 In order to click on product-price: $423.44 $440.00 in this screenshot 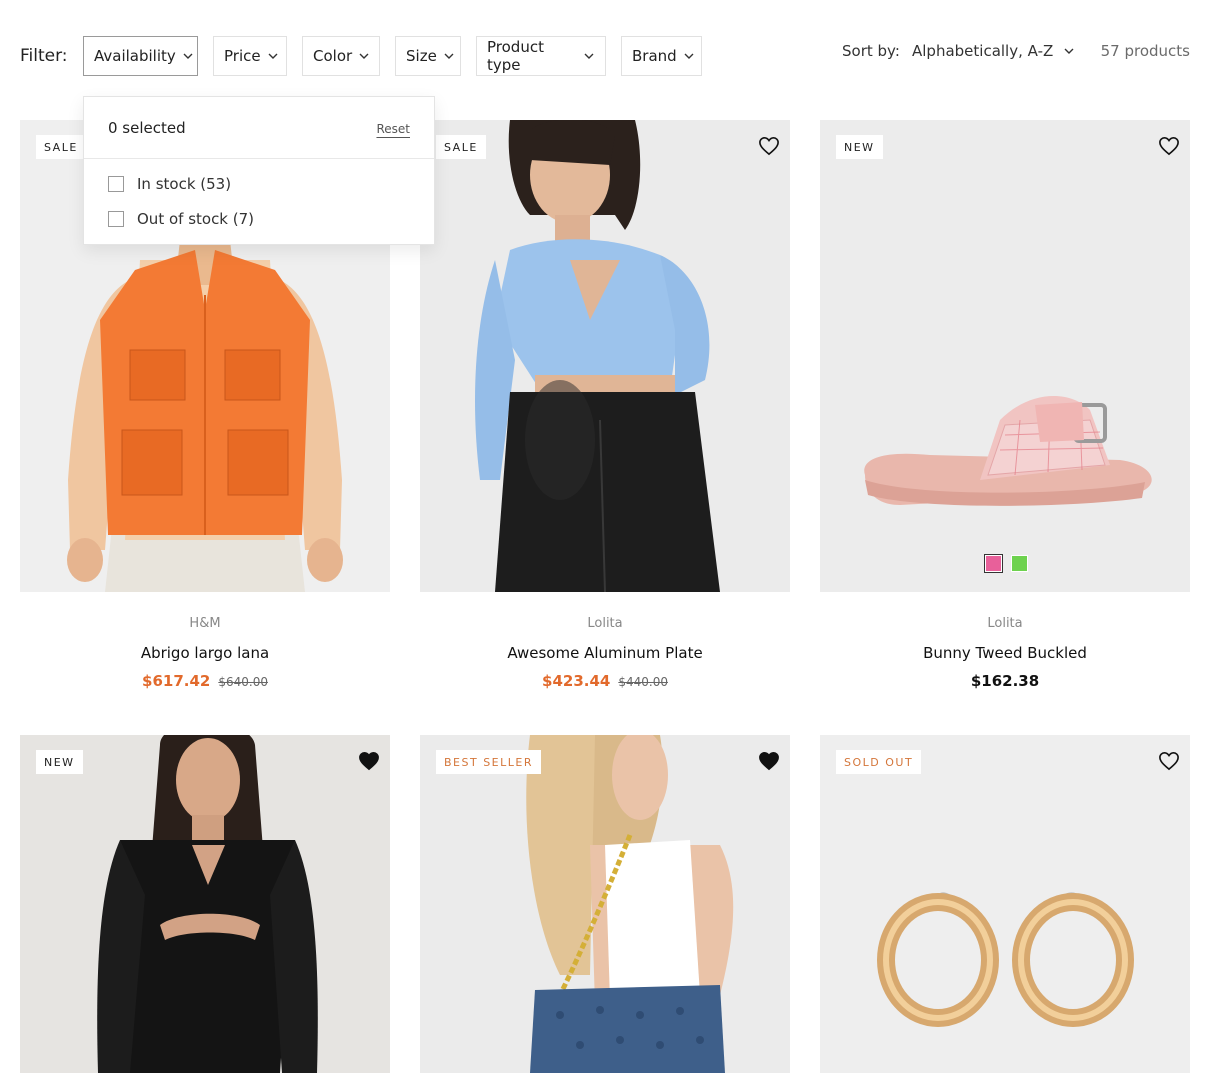, I will do `click(605, 681)`.